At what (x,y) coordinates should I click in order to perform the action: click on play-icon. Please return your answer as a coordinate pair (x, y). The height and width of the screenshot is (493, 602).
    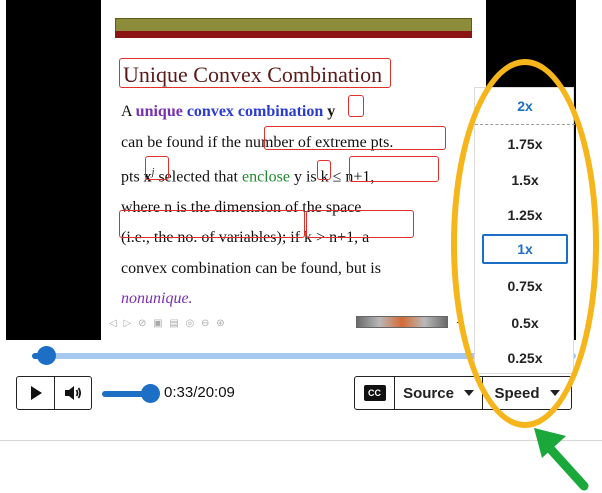
    Looking at the image, I should click on (37, 393).